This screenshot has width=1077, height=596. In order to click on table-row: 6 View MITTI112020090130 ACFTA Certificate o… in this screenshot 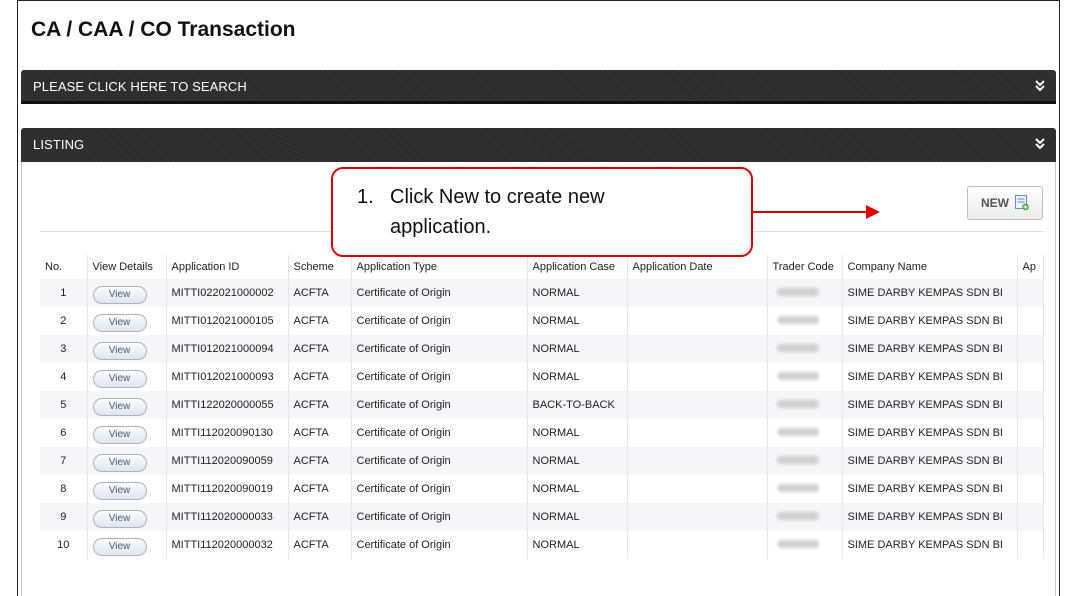, I will do `click(542, 433)`.